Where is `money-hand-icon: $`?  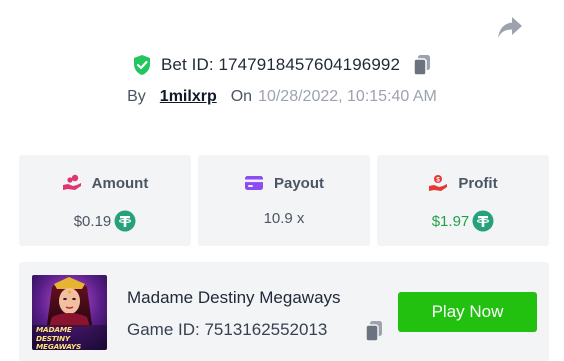 money-hand-icon: $ is located at coordinates (438, 183).